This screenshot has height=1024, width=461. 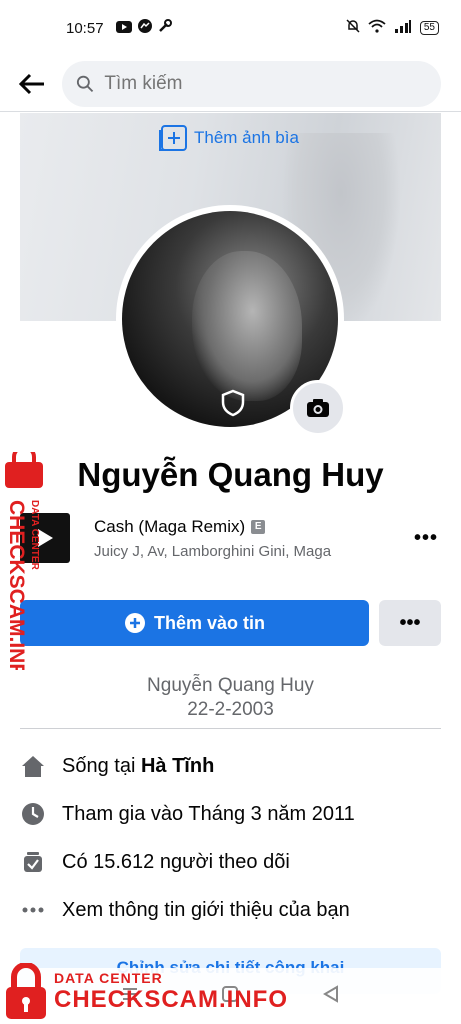 What do you see at coordinates (208, 813) in the screenshot?
I see `joined-text: Tham gia vào Tháng 3 năm 2011` at bounding box center [208, 813].